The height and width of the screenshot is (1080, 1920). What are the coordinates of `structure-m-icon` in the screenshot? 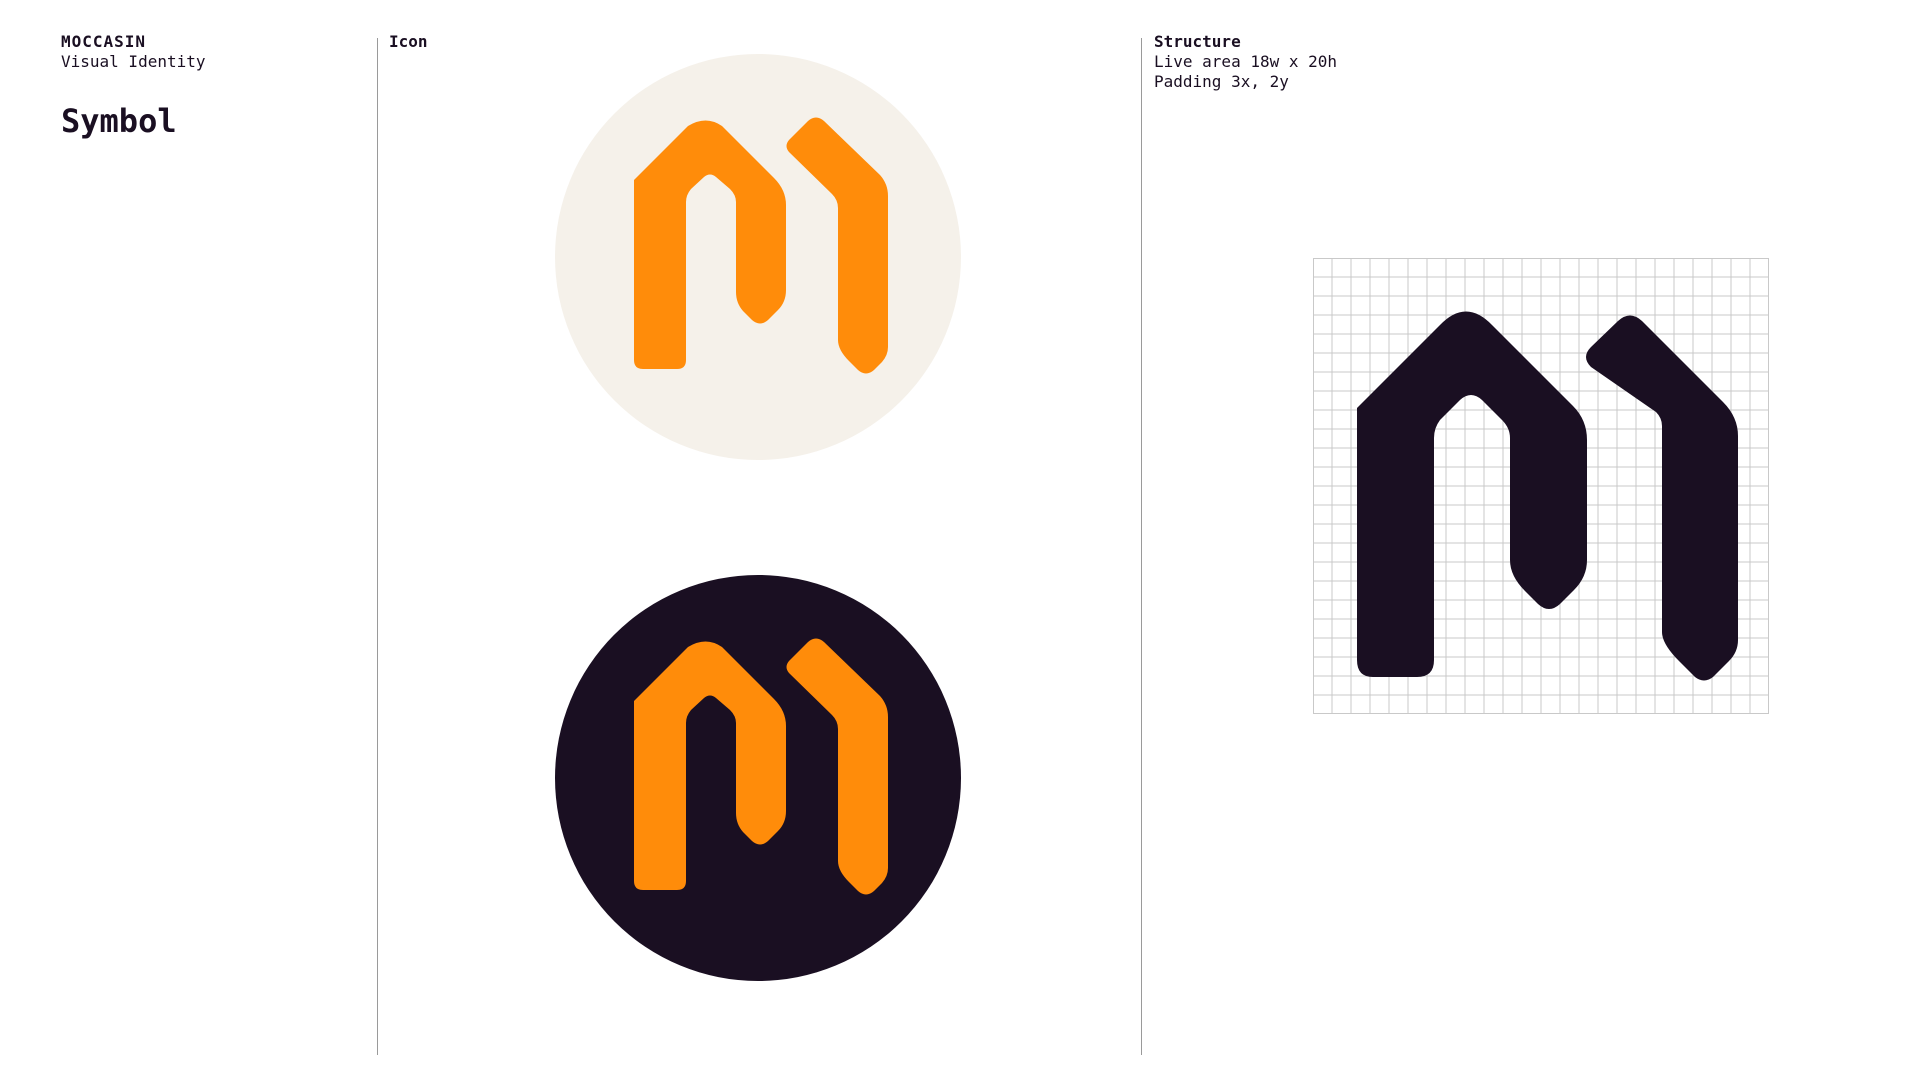 It's located at (1547, 496).